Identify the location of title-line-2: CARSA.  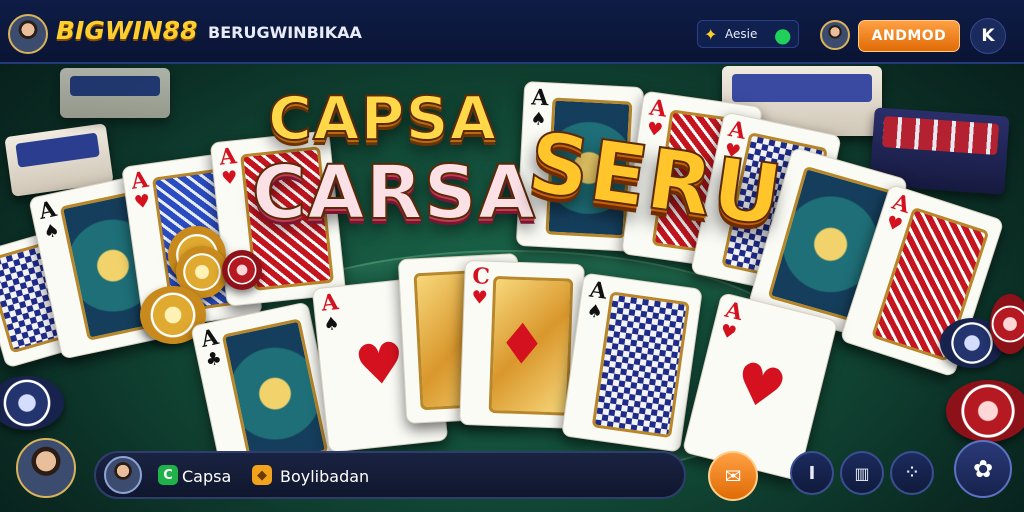
(394, 193).